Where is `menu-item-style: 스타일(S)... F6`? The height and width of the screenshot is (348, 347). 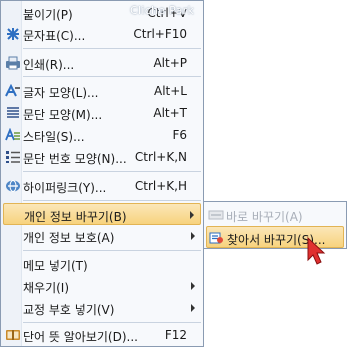
menu-item-style: 스타일(S)... F6 is located at coordinates (102, 135).